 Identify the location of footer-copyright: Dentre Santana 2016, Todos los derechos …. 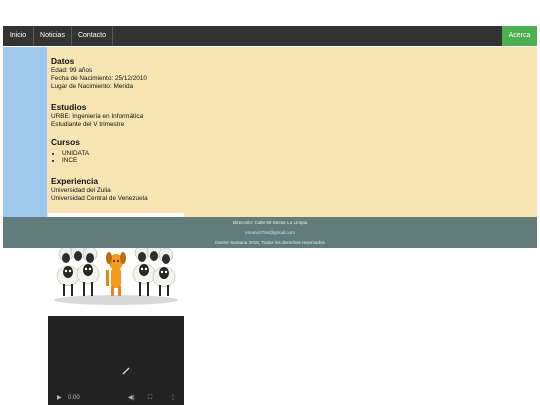
(270, 242).